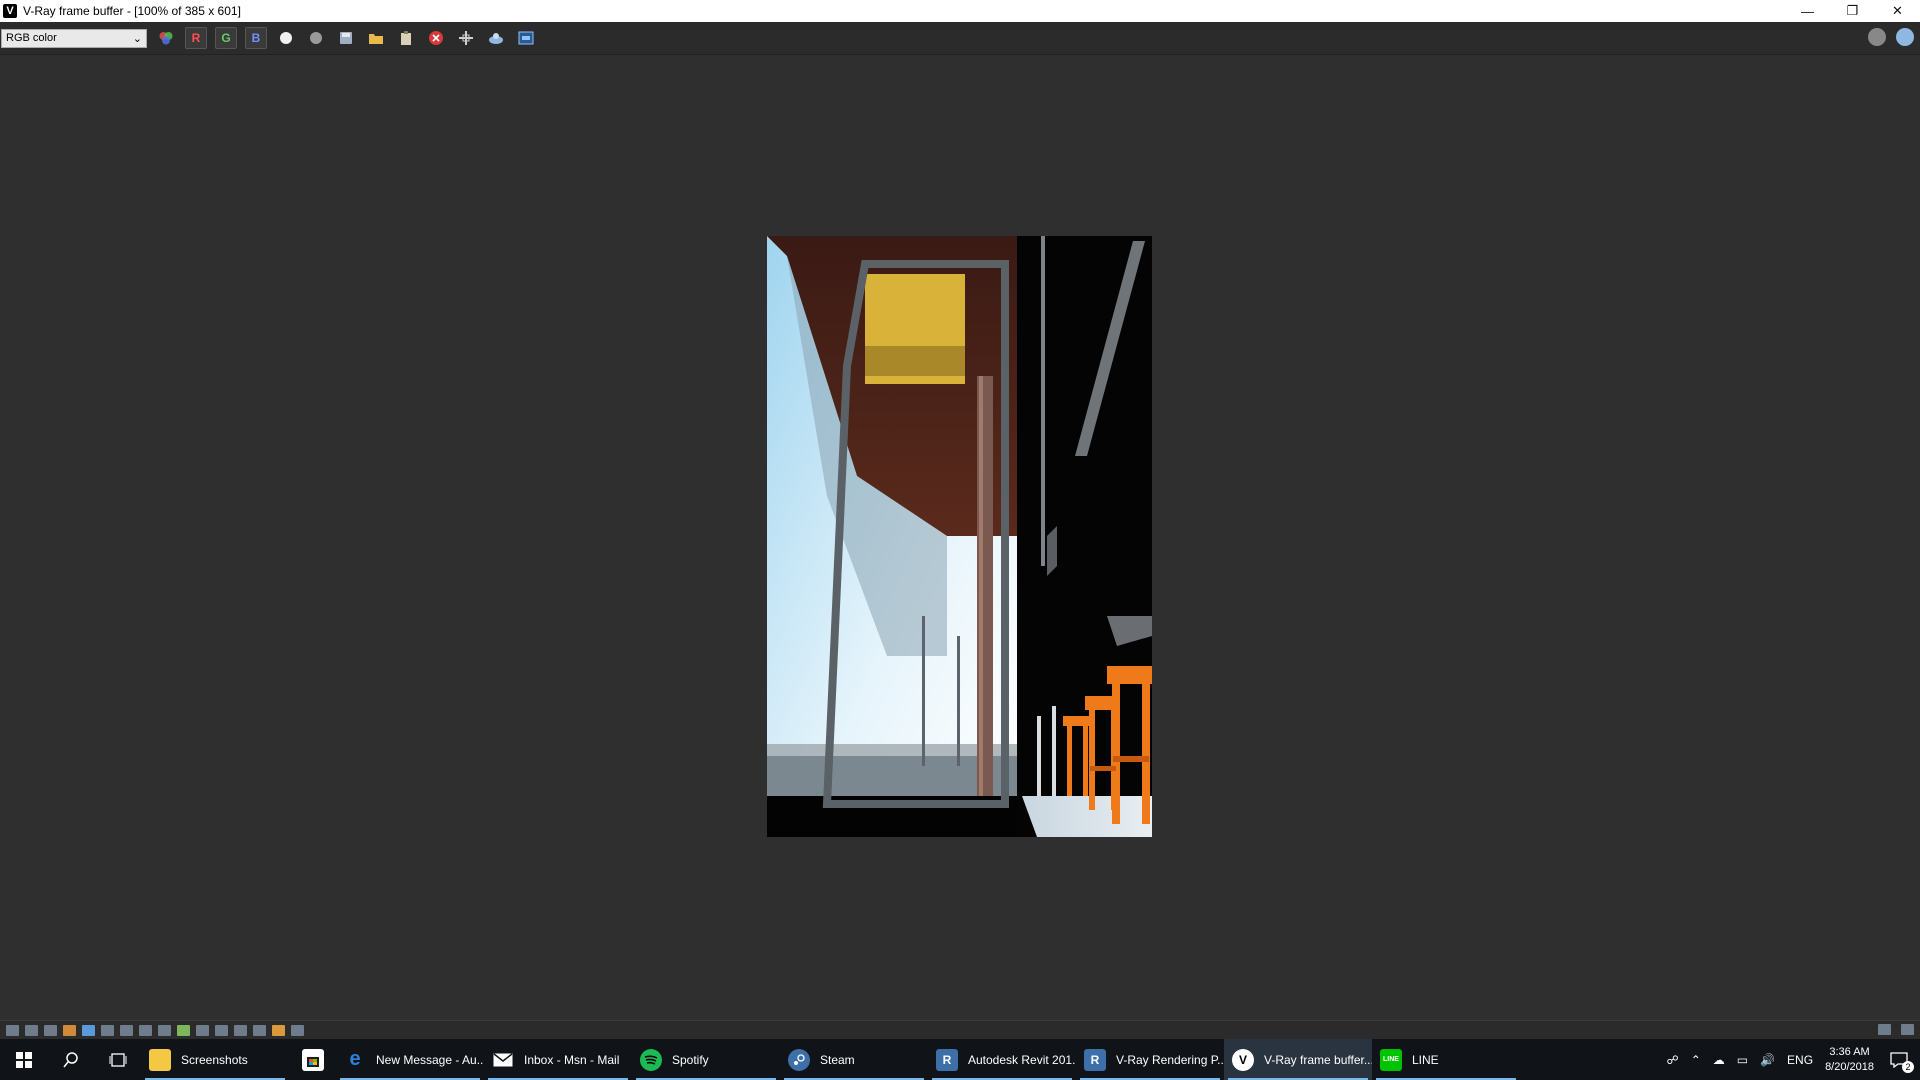  I want to click on clock: 3:36 AM 8/20/2018, so click(1849, 1060).